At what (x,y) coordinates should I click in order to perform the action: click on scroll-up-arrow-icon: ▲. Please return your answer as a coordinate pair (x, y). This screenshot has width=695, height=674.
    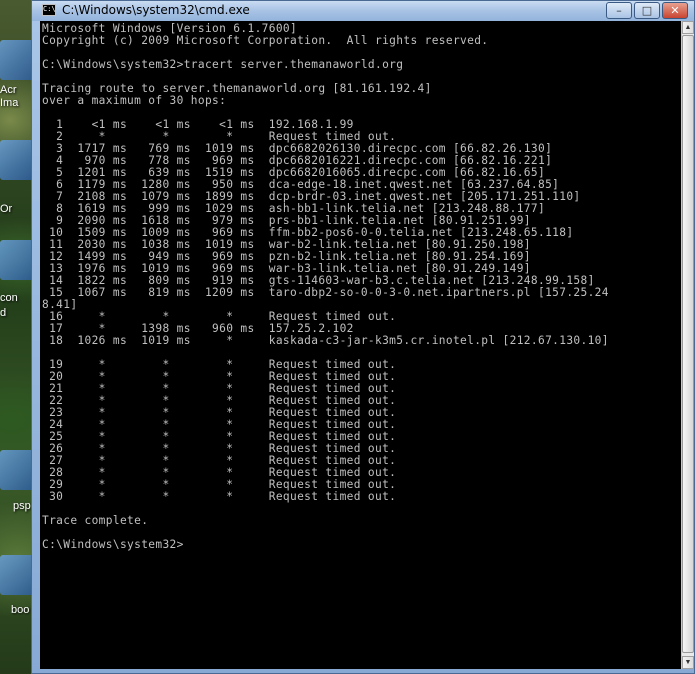
    Looking at the image, I should click on (688, 27).